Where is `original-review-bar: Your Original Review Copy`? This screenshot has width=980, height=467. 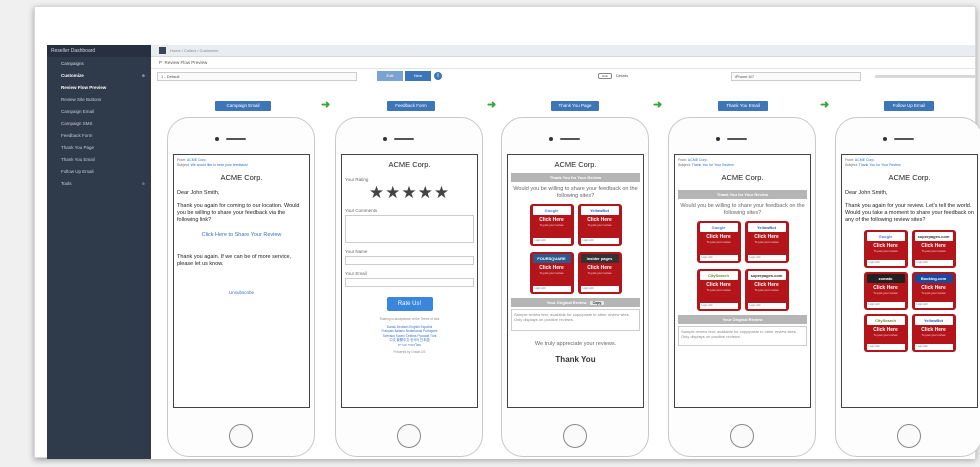 original-review-bar: Your Original Review Copy is located at coordinates (575, 302).